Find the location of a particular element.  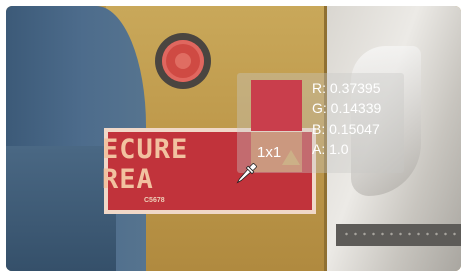

sampled-color-swatch is located at coordinates (276, 105).